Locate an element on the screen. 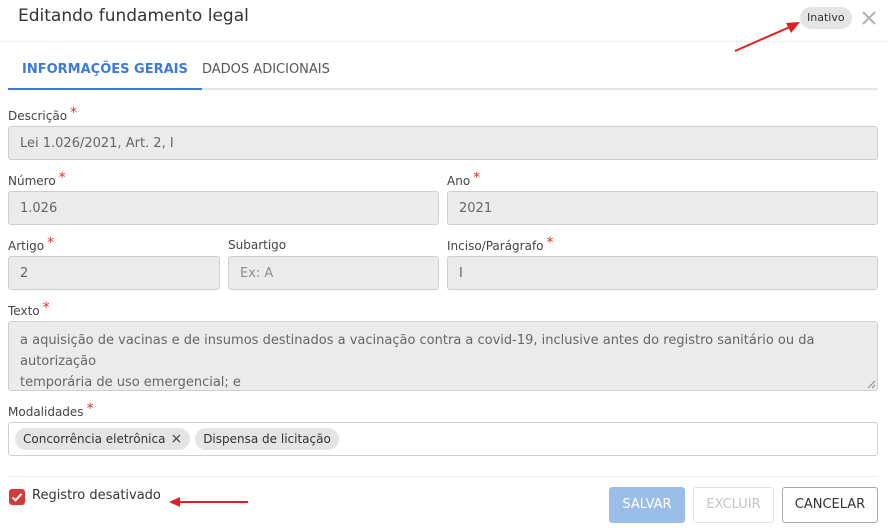 The image size is (888, 528). inciso-field: I is located at coordinates (662, 273).